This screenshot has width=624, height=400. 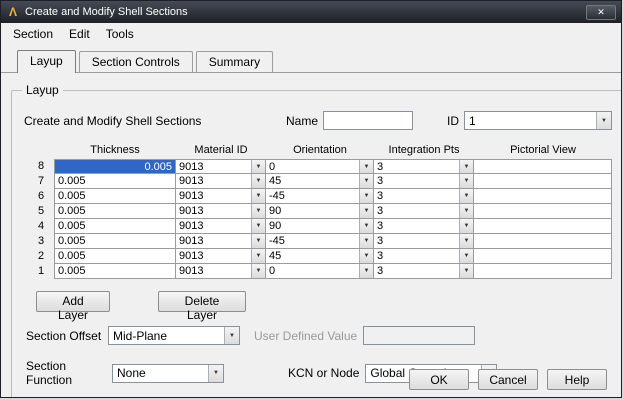 I want to click on delete-layer-button: Delete Layer, so click(x=202, y=306).